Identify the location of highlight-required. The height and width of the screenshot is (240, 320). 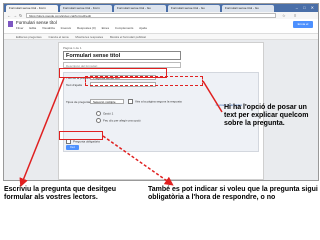
(81, 135).